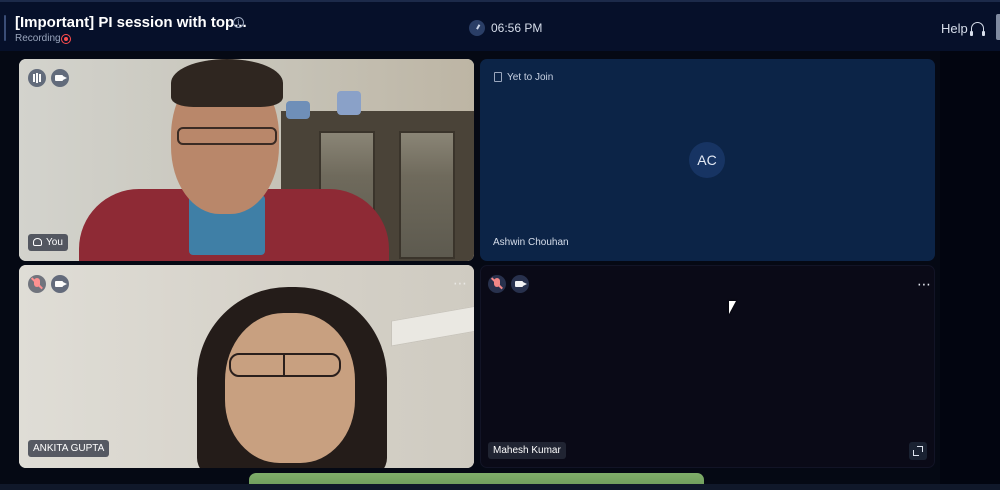 This screenshot has width=1000, height=490. What do you see at coordinates (290, 388) in the screenshot?
I see `participant-video` at bounding box center [290, 388].